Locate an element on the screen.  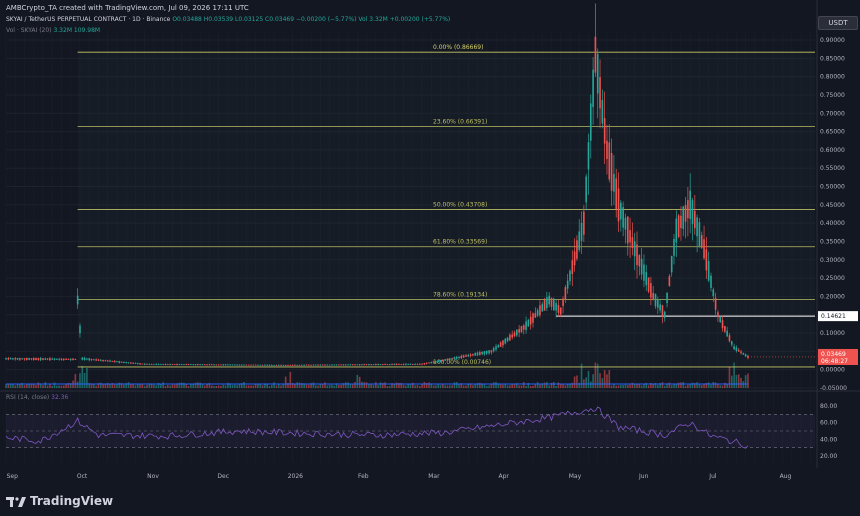
price-tick-label: 0.70000 is located at coordinates (832, 113).